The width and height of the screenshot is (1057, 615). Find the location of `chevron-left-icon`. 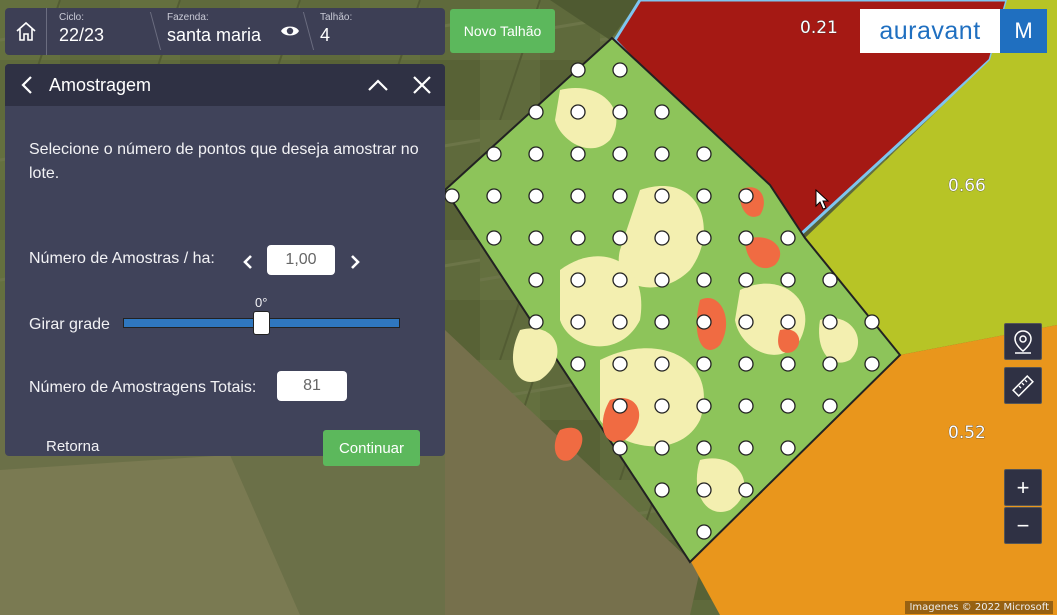

chevron-left-icon is located at coordinates (26, 85).